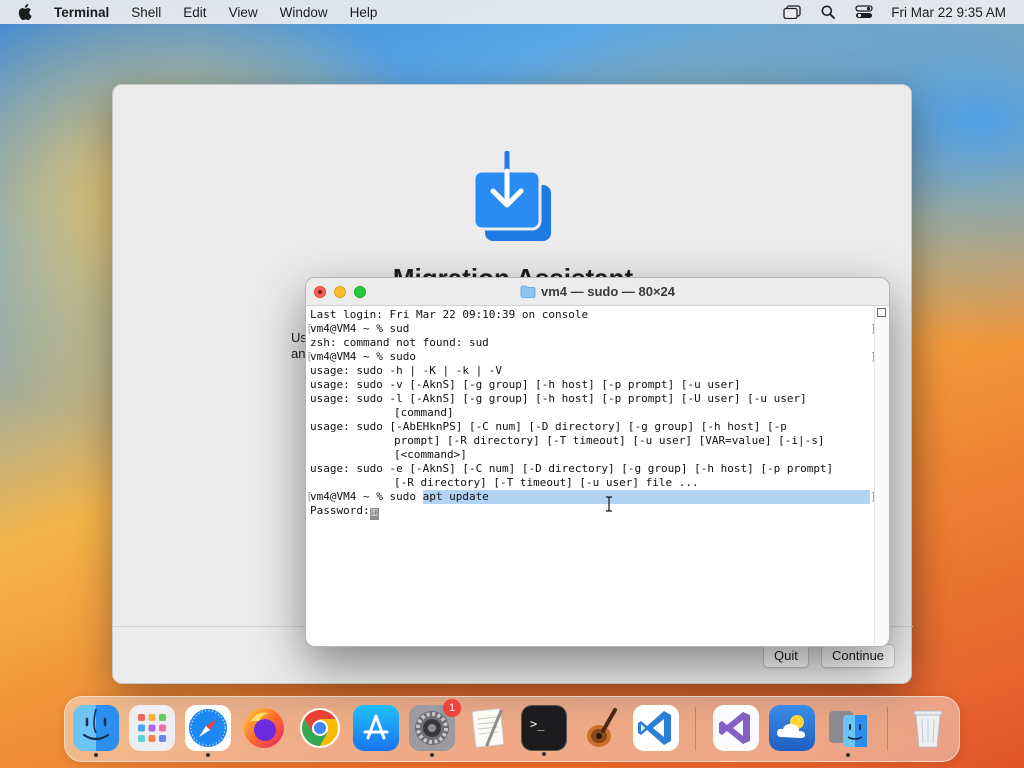 The width and height of the screenshot is (1024, 768). I want to click on migration-download-icon, so click(513, 197).